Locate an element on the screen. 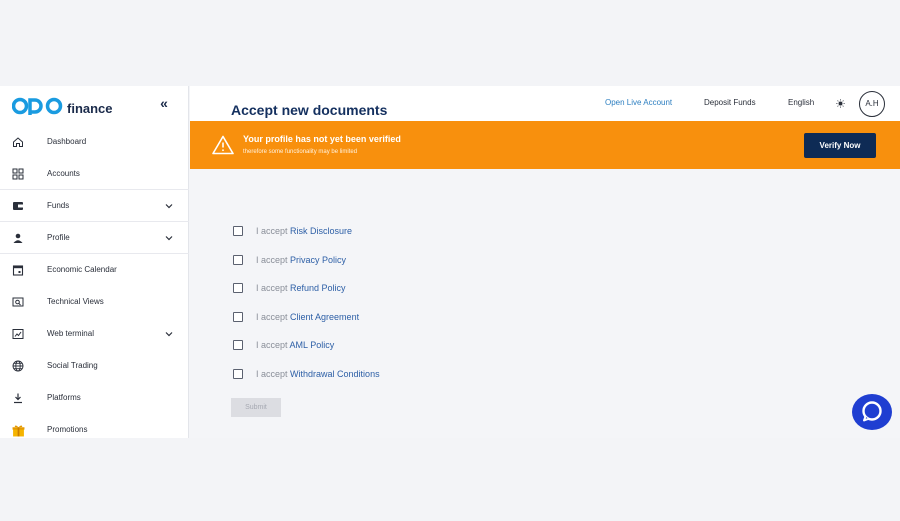  logo-mark-icon is located at coordinates (37, 106).